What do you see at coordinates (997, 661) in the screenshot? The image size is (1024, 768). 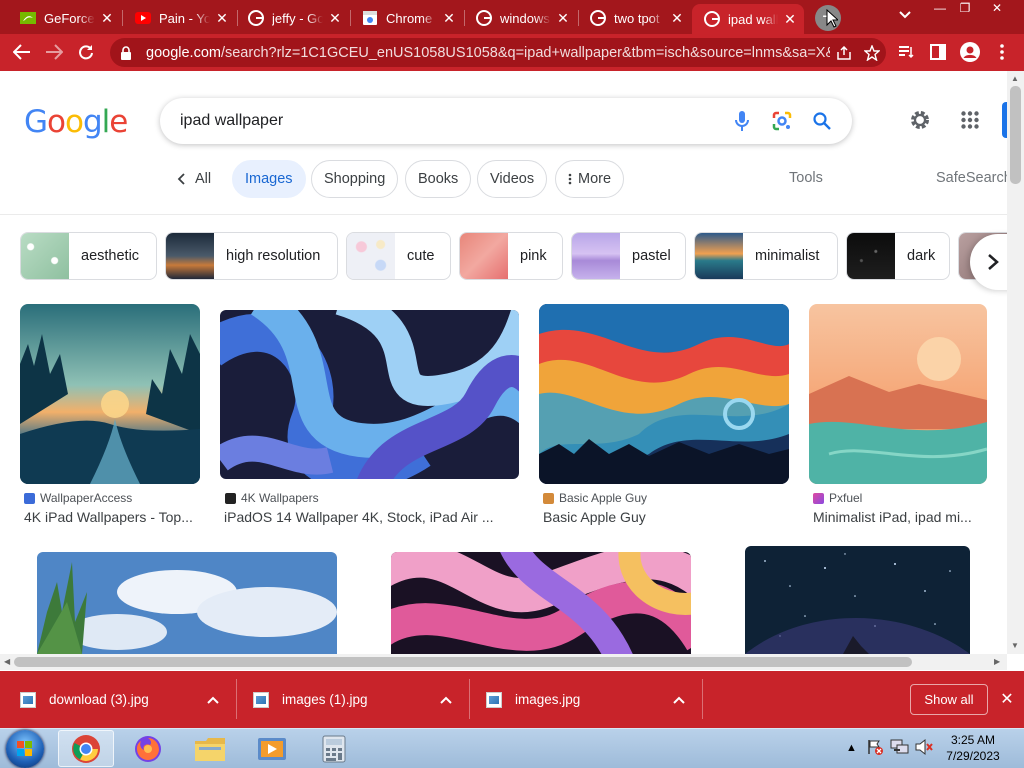 I see `scroll-right-arrow-icon: ▶` at bounding box center [997, 661].